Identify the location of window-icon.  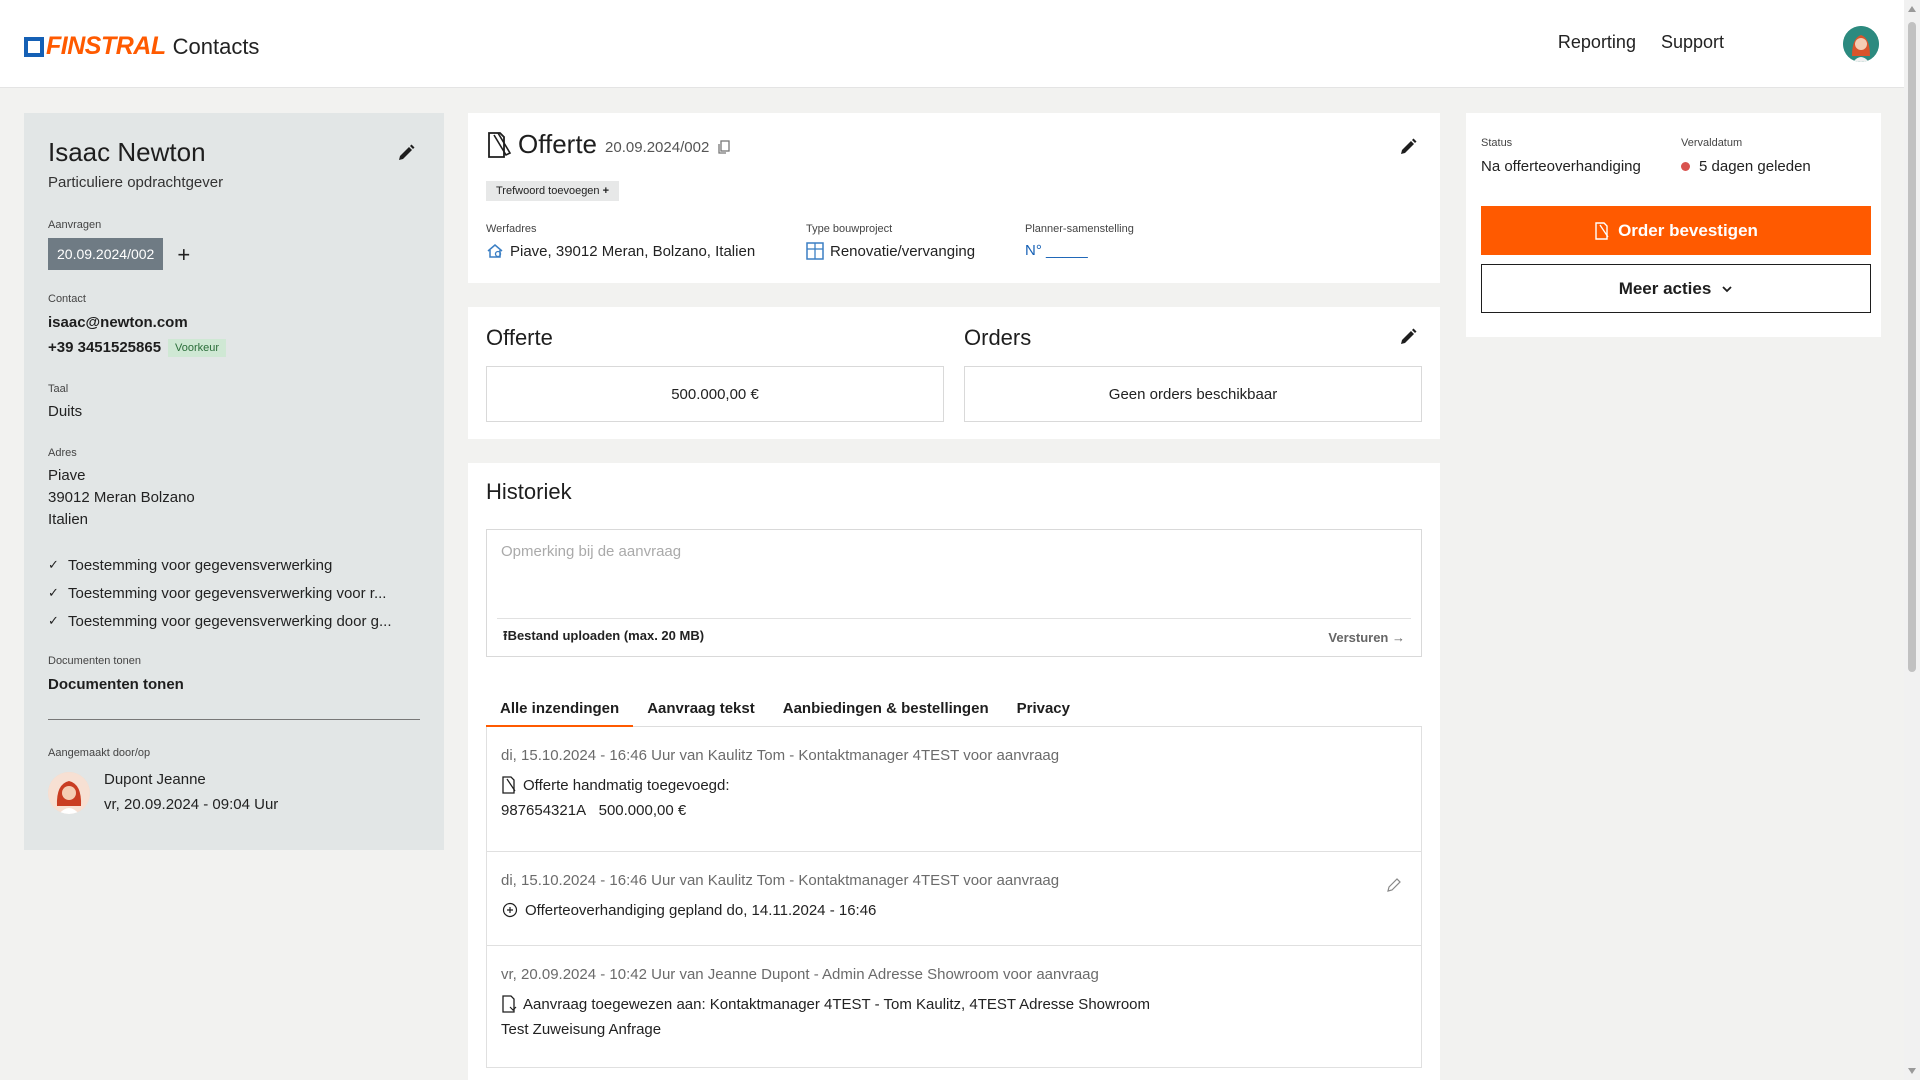
(815, 251).